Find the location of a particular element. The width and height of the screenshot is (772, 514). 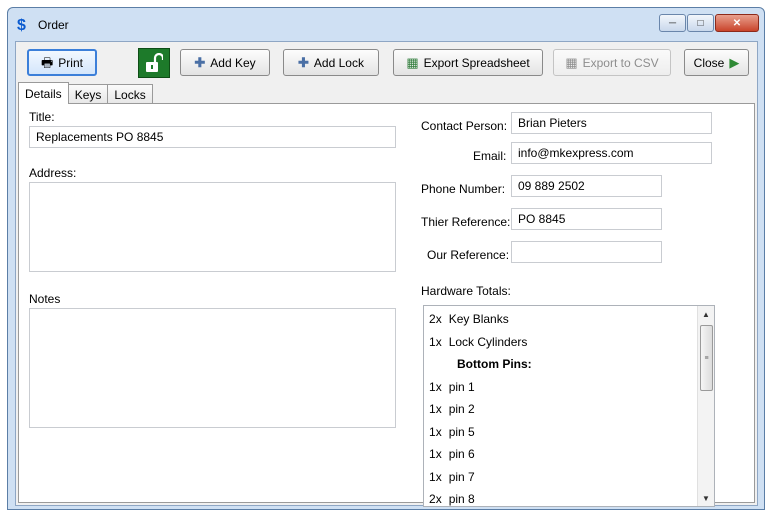

list-item-item: pin 1 is located at coordinates (461, 386).